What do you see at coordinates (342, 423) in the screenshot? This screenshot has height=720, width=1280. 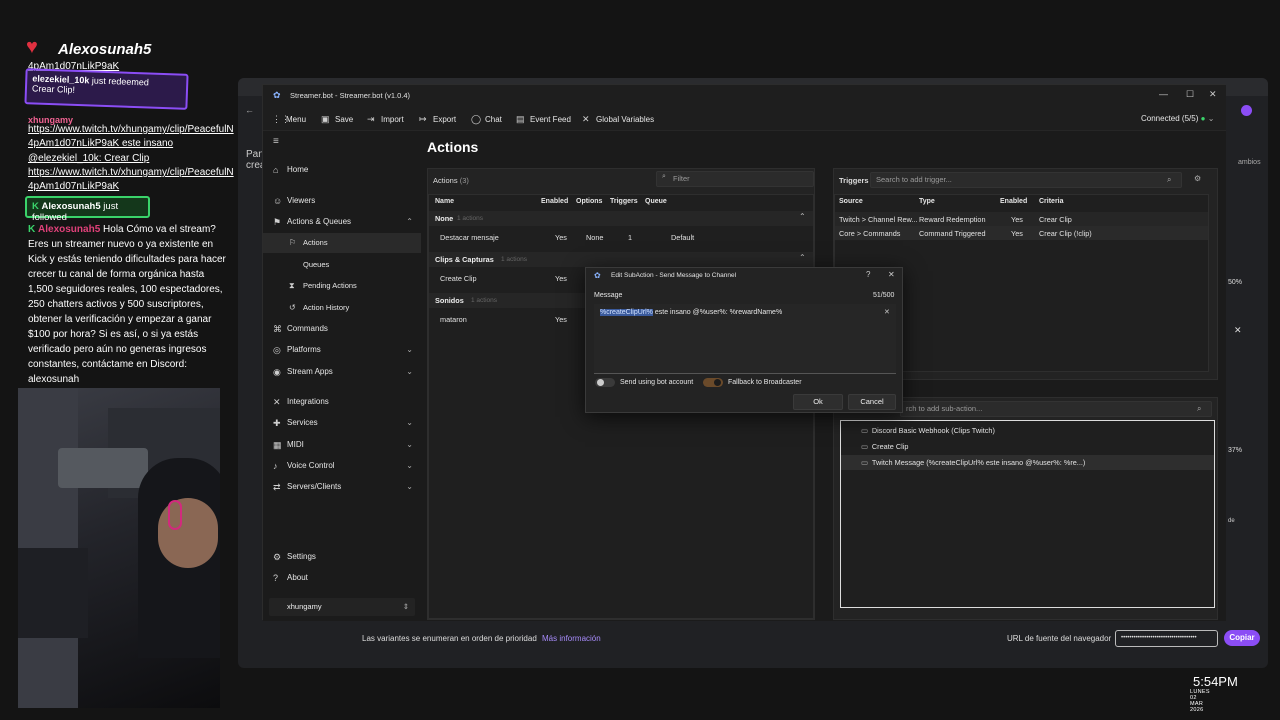 I see `nav-services: ✚ Services ⌄` at bounding box center [342, 423].